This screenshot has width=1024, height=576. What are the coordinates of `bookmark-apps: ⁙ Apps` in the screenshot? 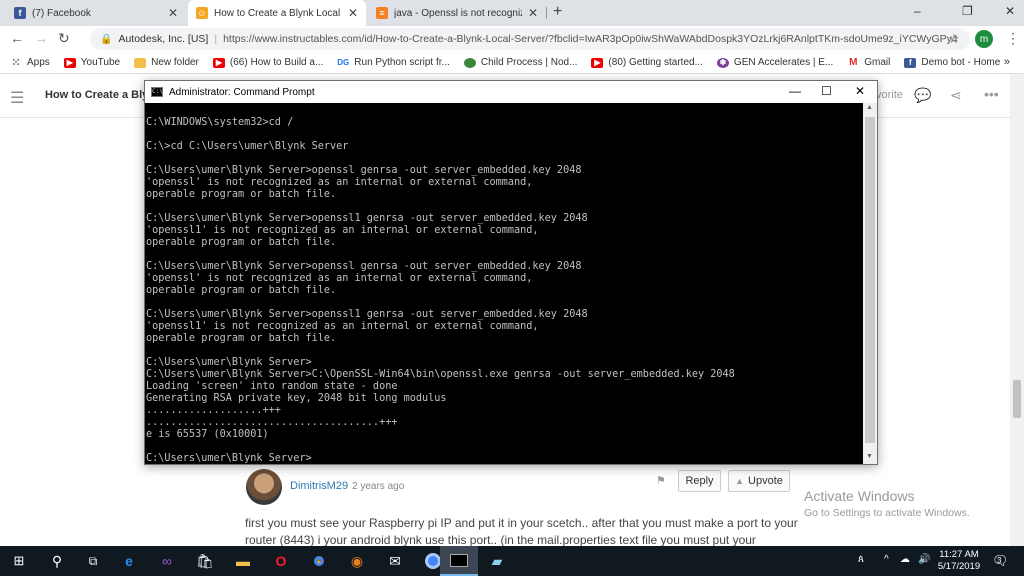 It's located at (29, 63).